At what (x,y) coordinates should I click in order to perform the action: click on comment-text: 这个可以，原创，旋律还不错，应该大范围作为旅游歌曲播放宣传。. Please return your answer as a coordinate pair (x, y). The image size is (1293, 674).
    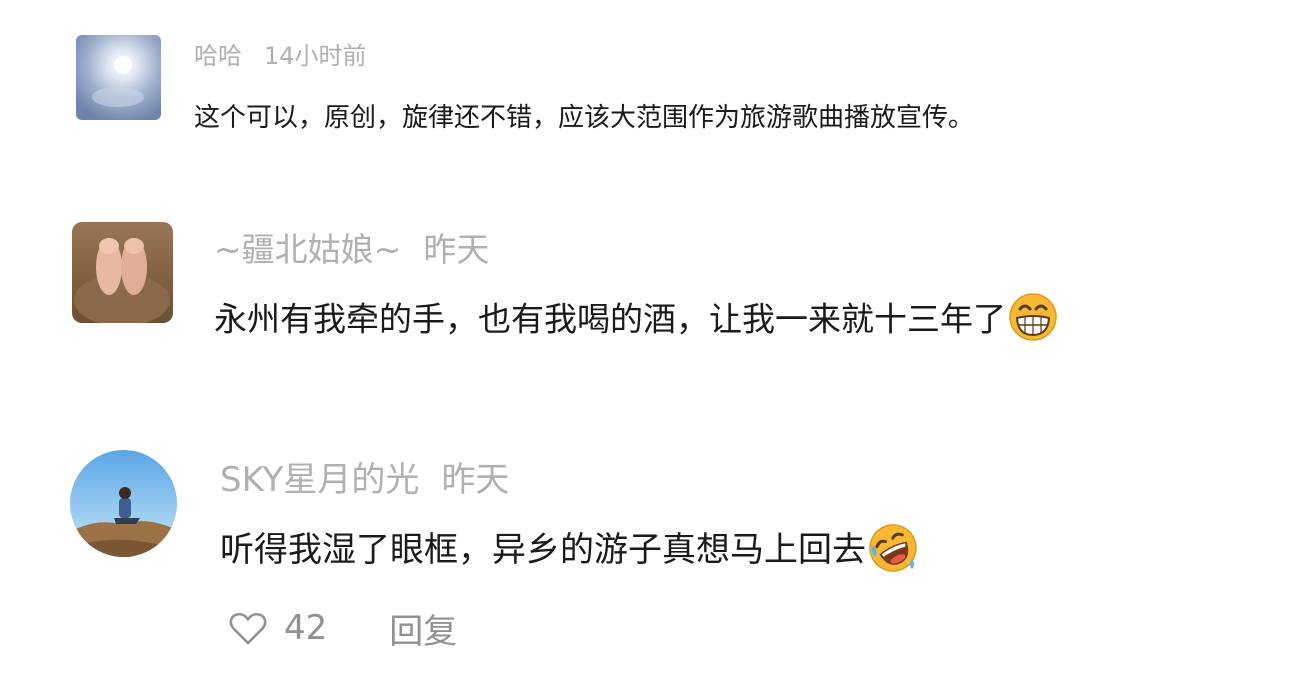
    Looking at the image, I should click on (584, 118).